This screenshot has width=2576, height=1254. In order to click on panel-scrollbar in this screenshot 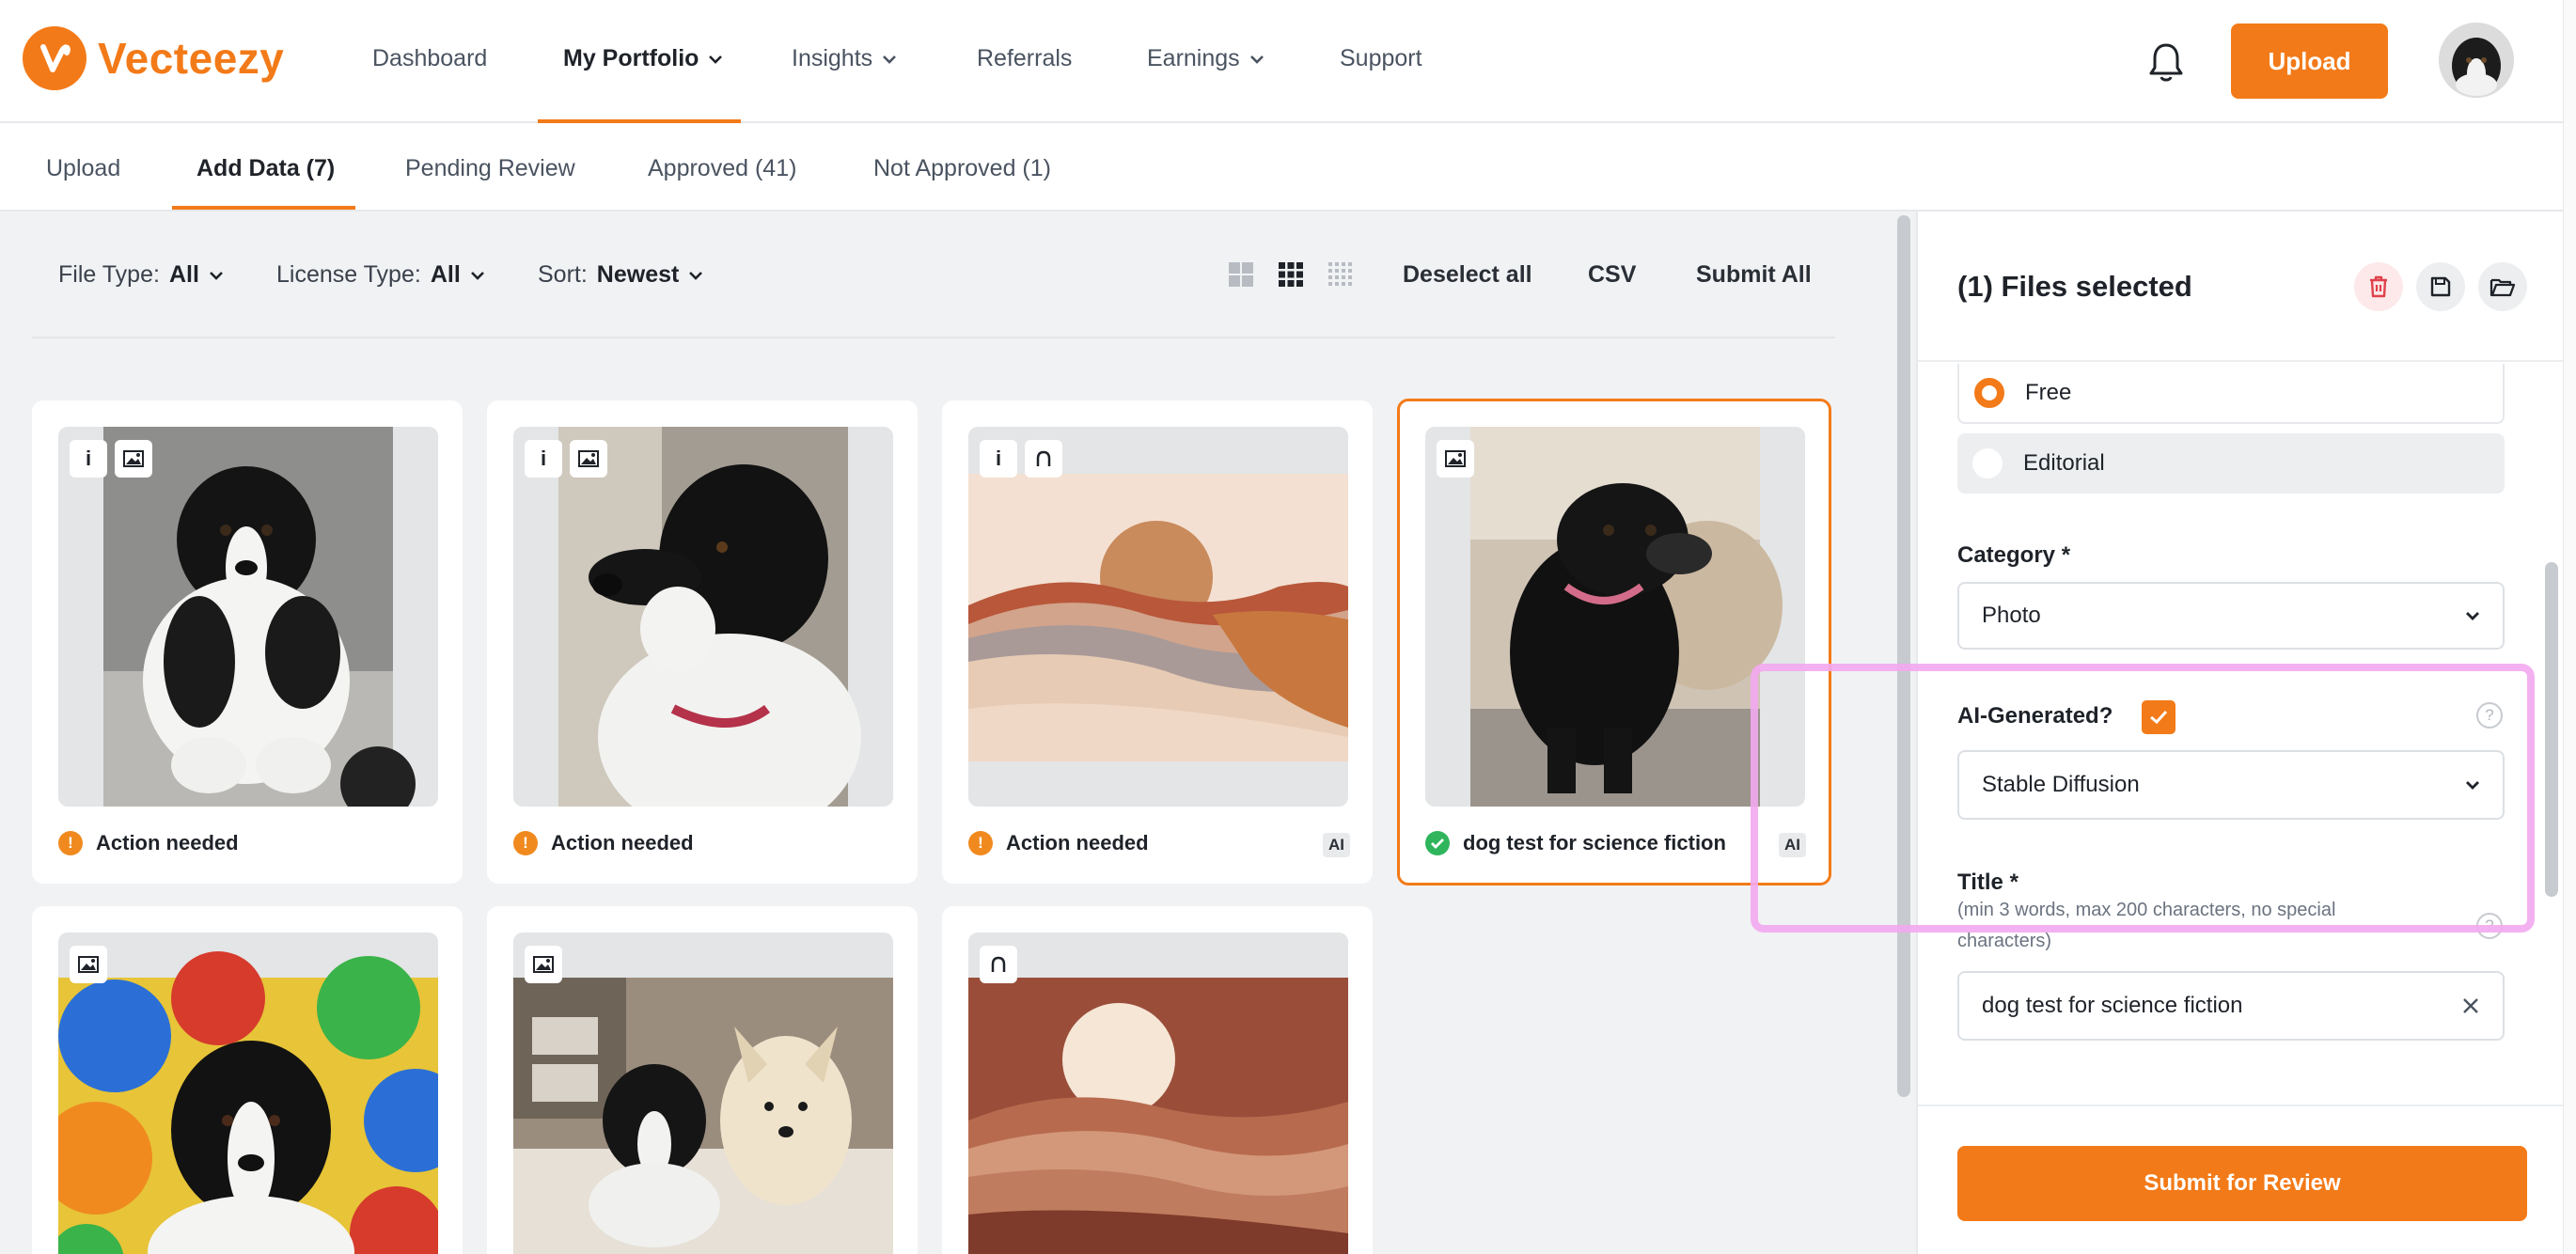, I will do `click(2551, 730)`.